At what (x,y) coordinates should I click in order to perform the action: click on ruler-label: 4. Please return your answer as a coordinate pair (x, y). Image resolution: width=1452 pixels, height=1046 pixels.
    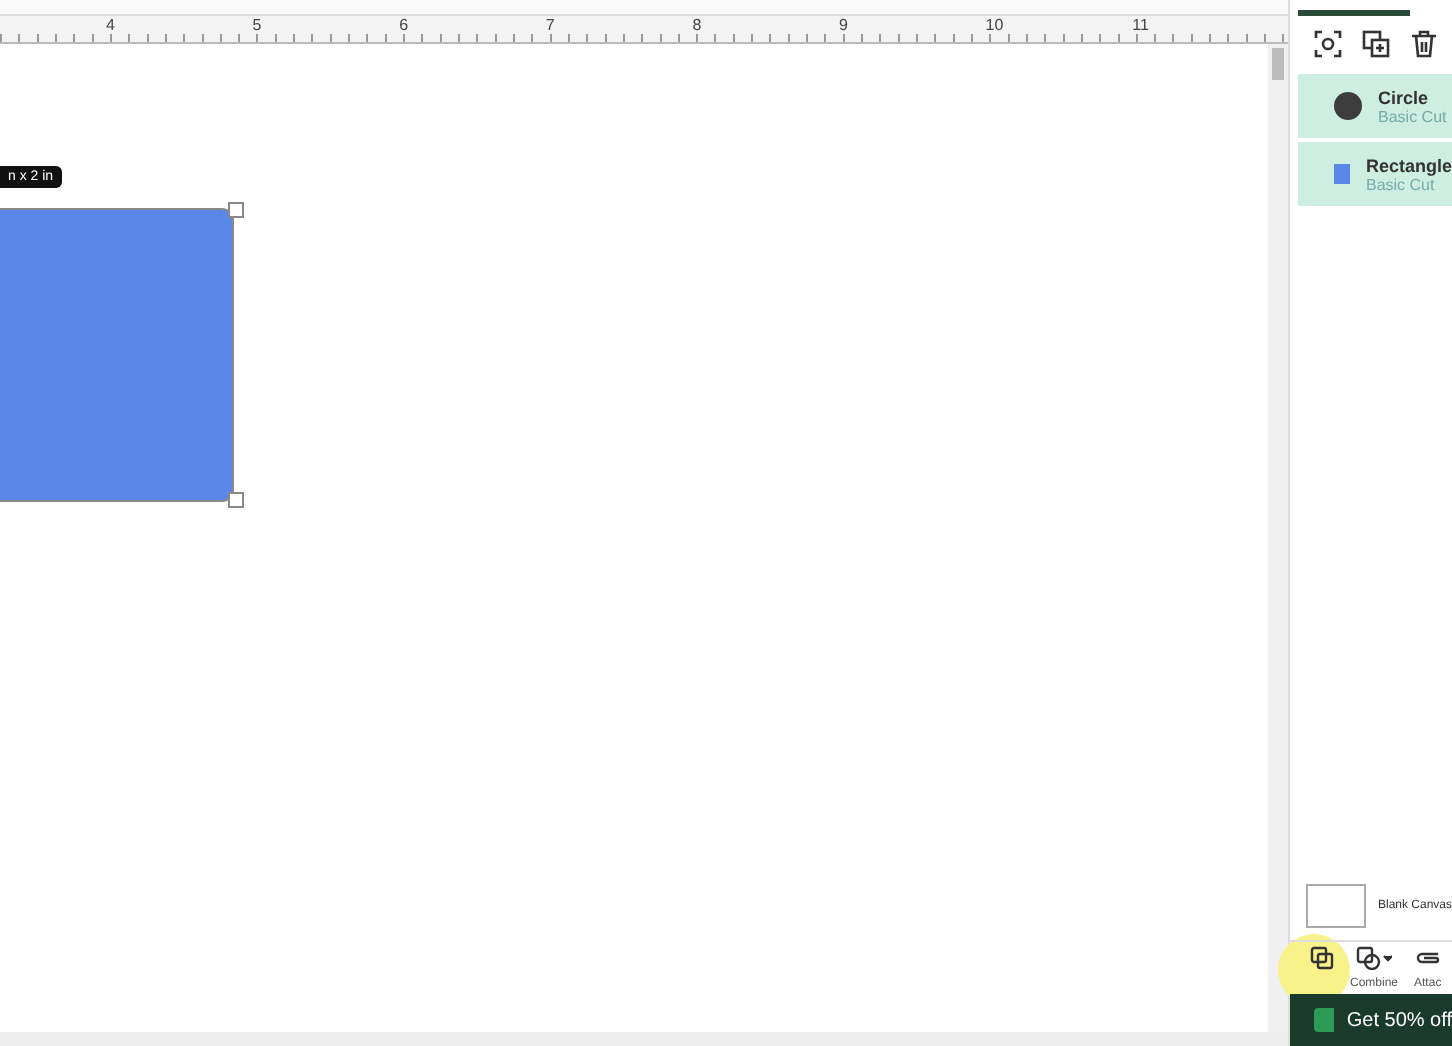
    Looking at the image, I should click on (110, 25).